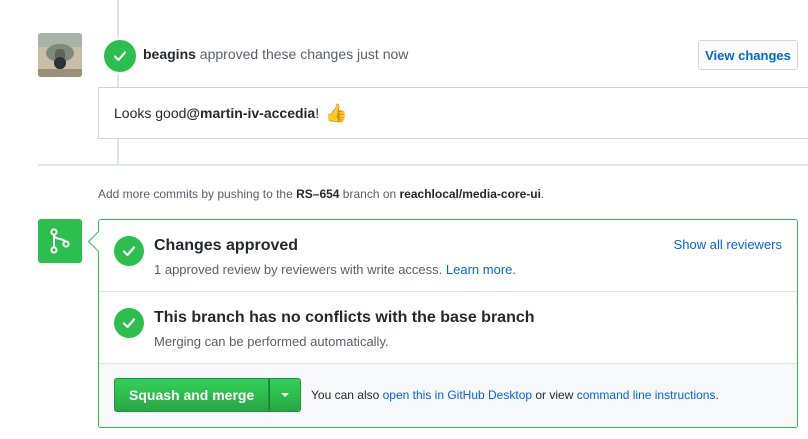  I want to click on thumbs-up-emoji: 👍, so click(336, 113).